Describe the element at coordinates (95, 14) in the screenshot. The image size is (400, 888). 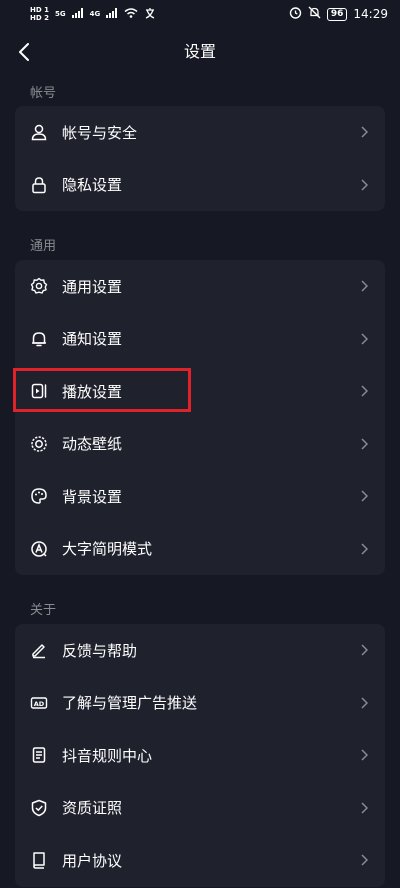
I see `network-4g: 4G` at that location.